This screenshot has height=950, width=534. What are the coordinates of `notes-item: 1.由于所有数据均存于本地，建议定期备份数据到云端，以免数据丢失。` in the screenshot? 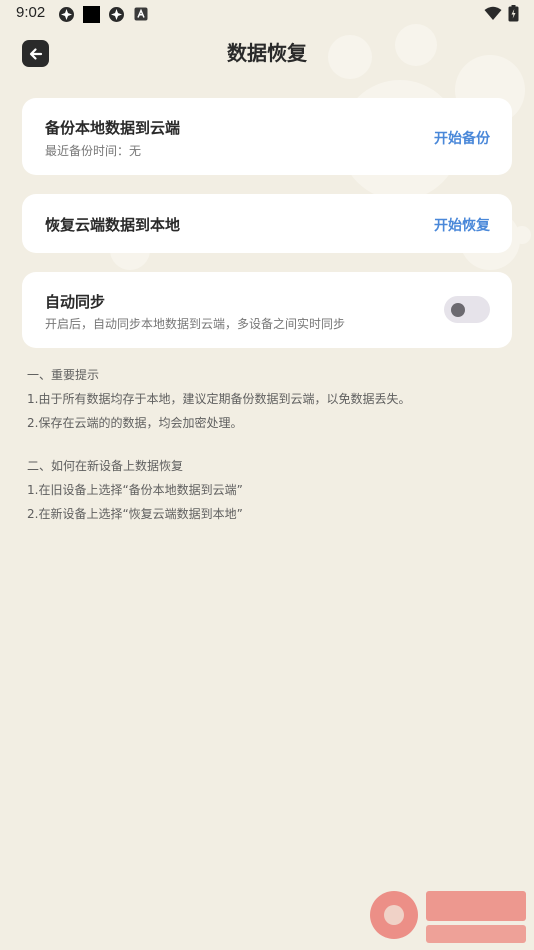 It's located at (219, 399).